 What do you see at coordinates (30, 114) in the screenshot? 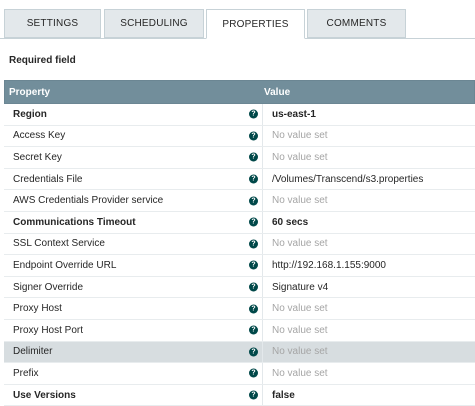
I see `property-name: Region` at bounding box center [30, 114].